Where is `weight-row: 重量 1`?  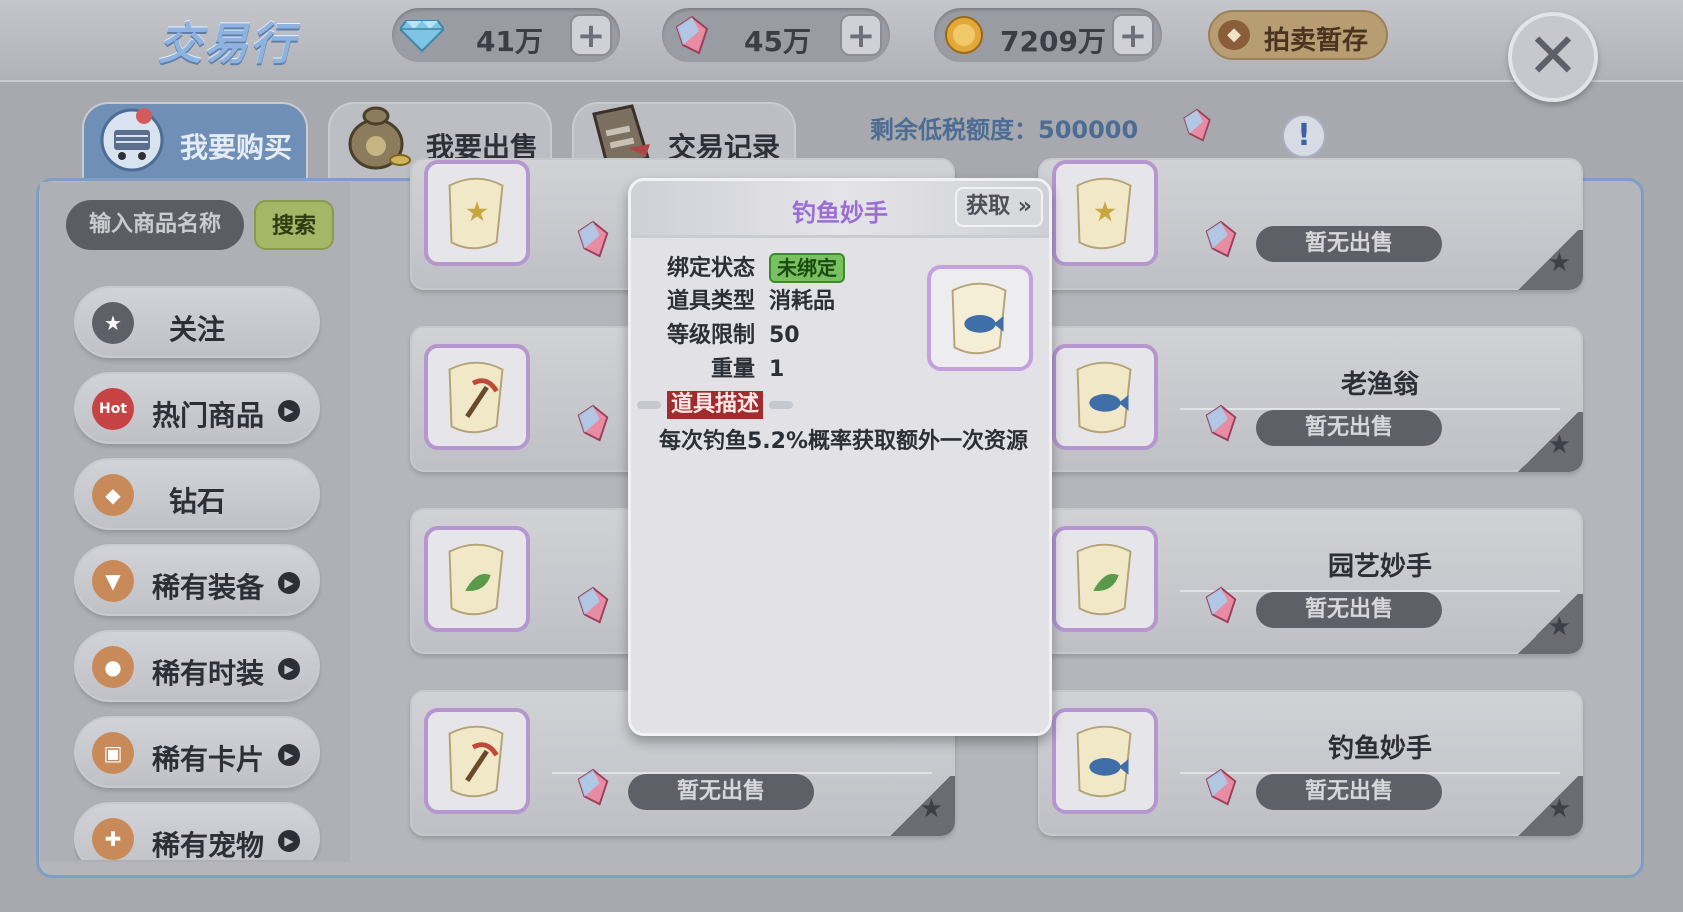 weight-row: 重量 1 is located at coordinates (721, 370).